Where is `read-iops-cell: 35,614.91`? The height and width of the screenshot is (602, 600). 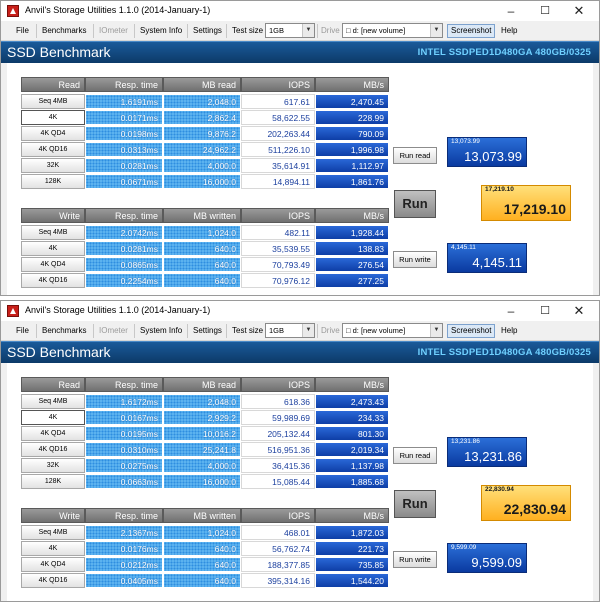 read-iops-cell: 35,614.91 is located at coordinates (278, 165).